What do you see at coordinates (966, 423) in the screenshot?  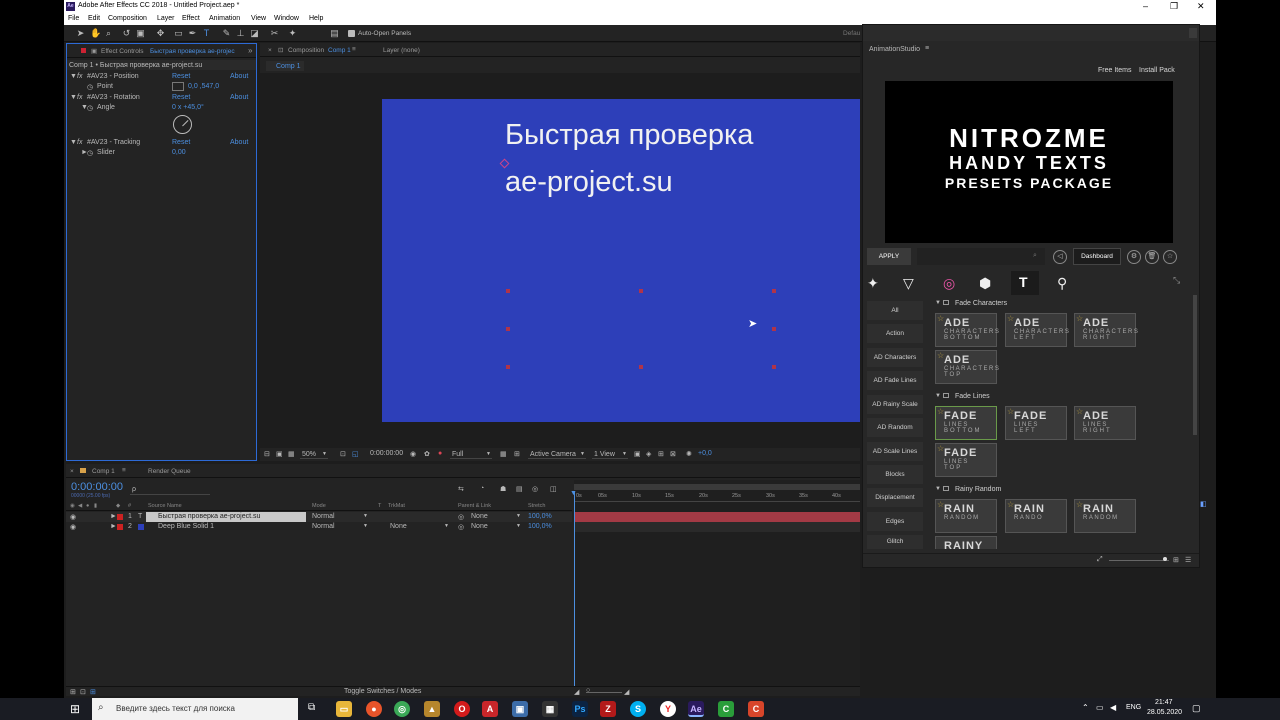 I see `preset-card: ☆ FADE LINES BOTTOM` at bounding box center [966, 423].